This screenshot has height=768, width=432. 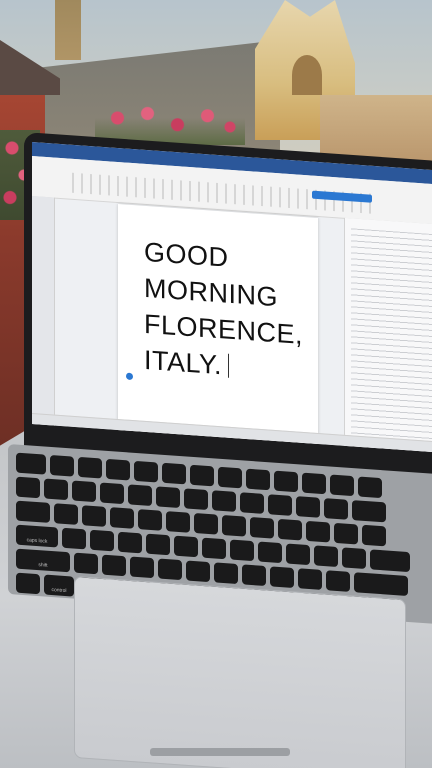 I want to click on text-cursor, so click(x=229, y=365).